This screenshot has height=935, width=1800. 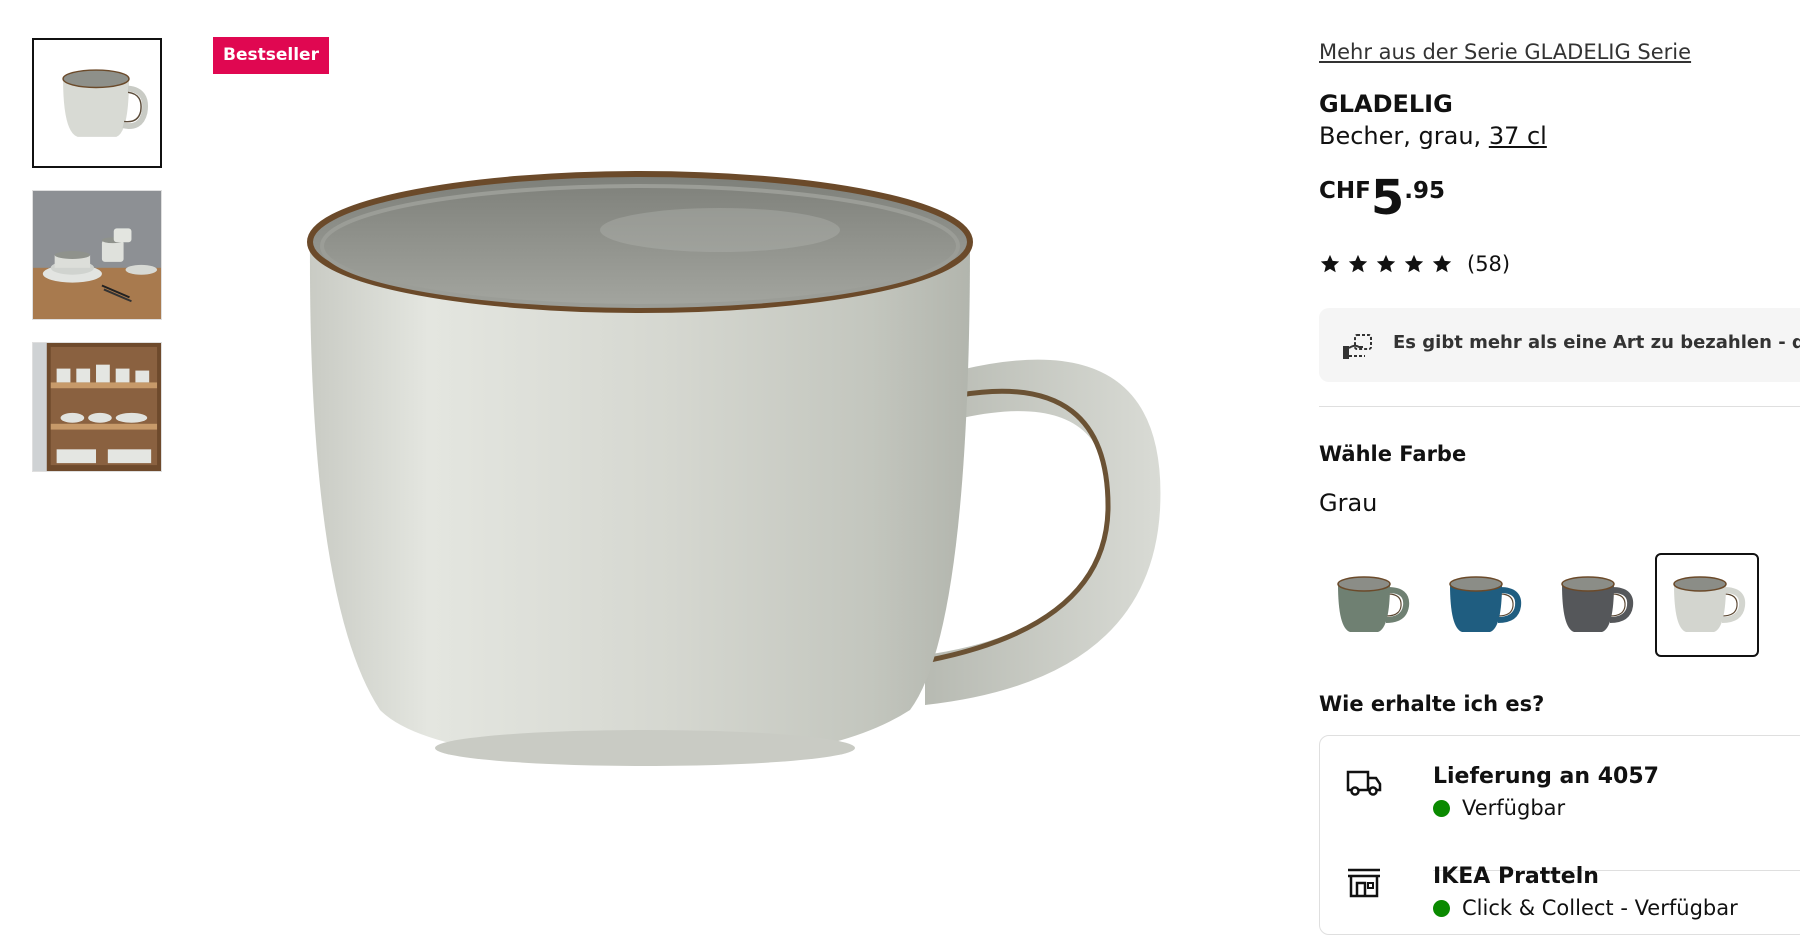 I want to click on store-status: Click & Collect - Verfügbar, so click(x=1585, y=908).